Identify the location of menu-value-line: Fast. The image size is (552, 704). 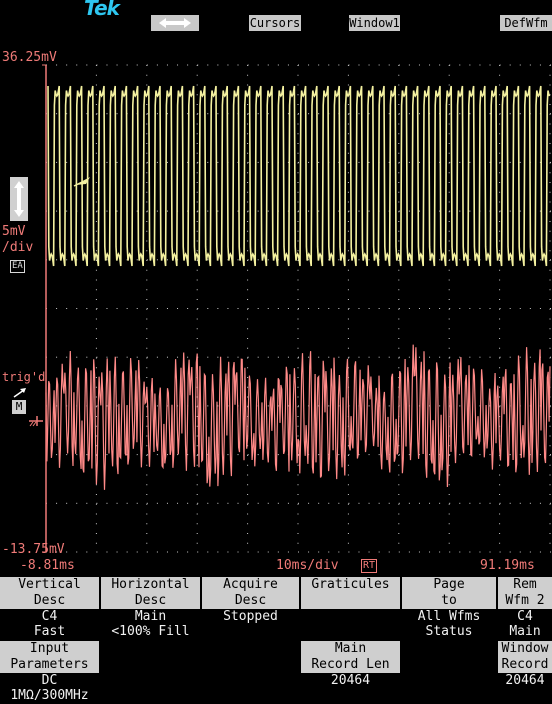
(49, 631).